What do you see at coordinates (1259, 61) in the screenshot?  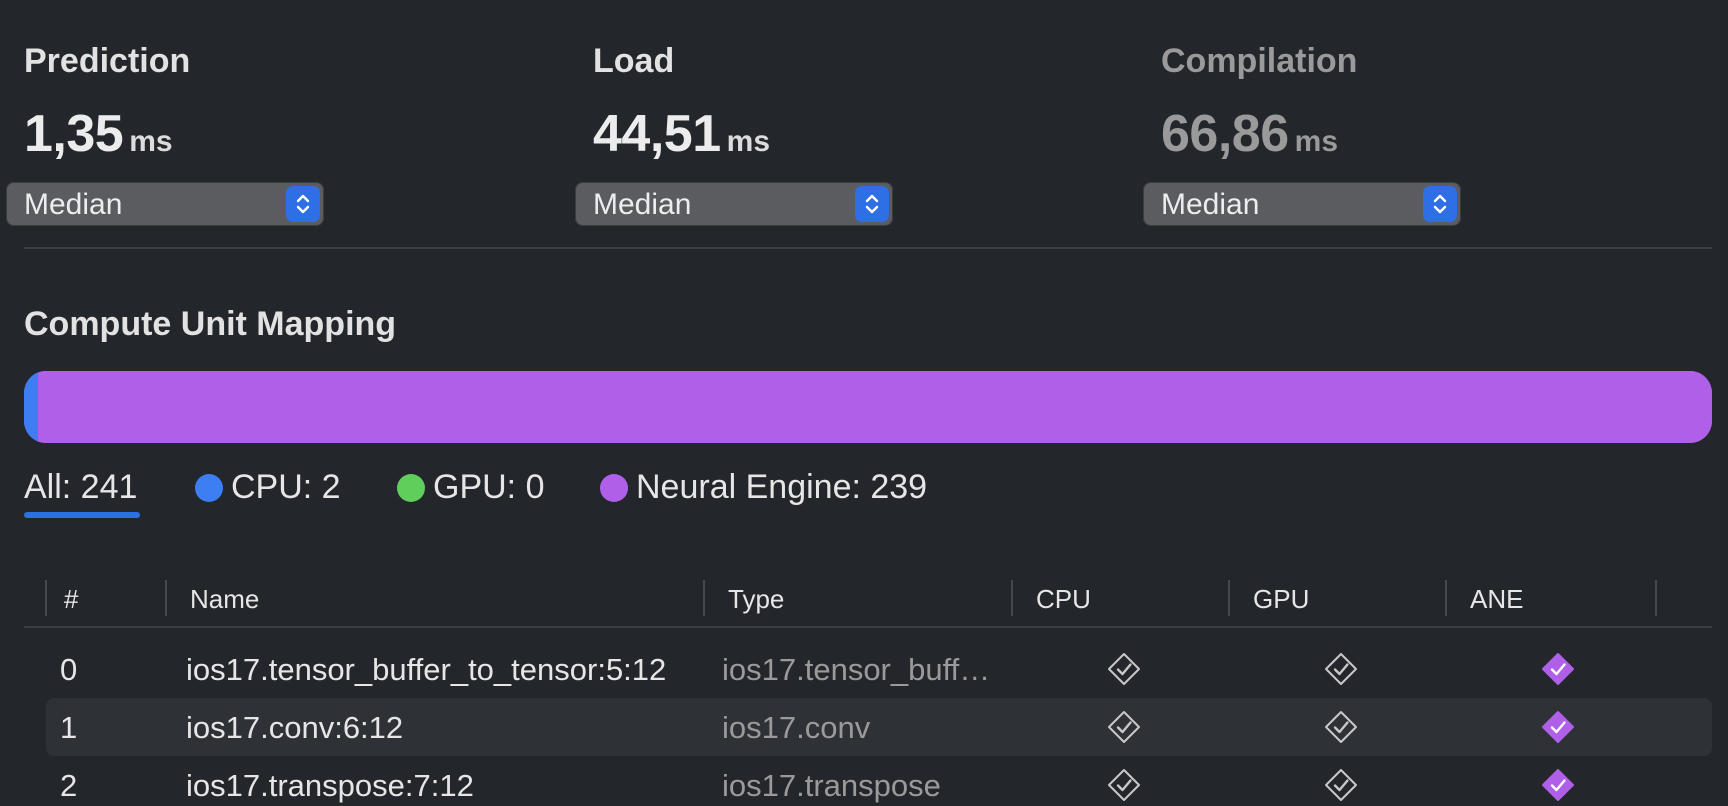 I see `metric-title: Compilation` at bounding box center [1259, 61].